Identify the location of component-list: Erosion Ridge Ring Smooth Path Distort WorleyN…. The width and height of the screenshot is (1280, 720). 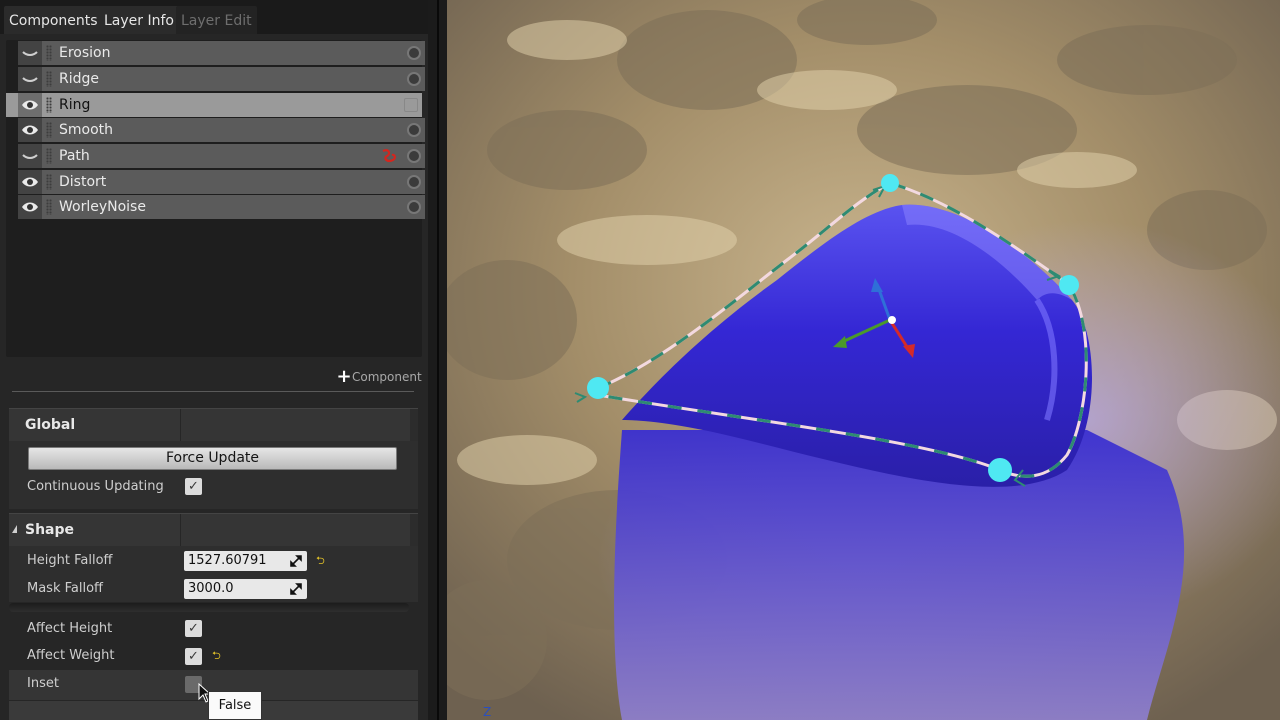
(215, 198).